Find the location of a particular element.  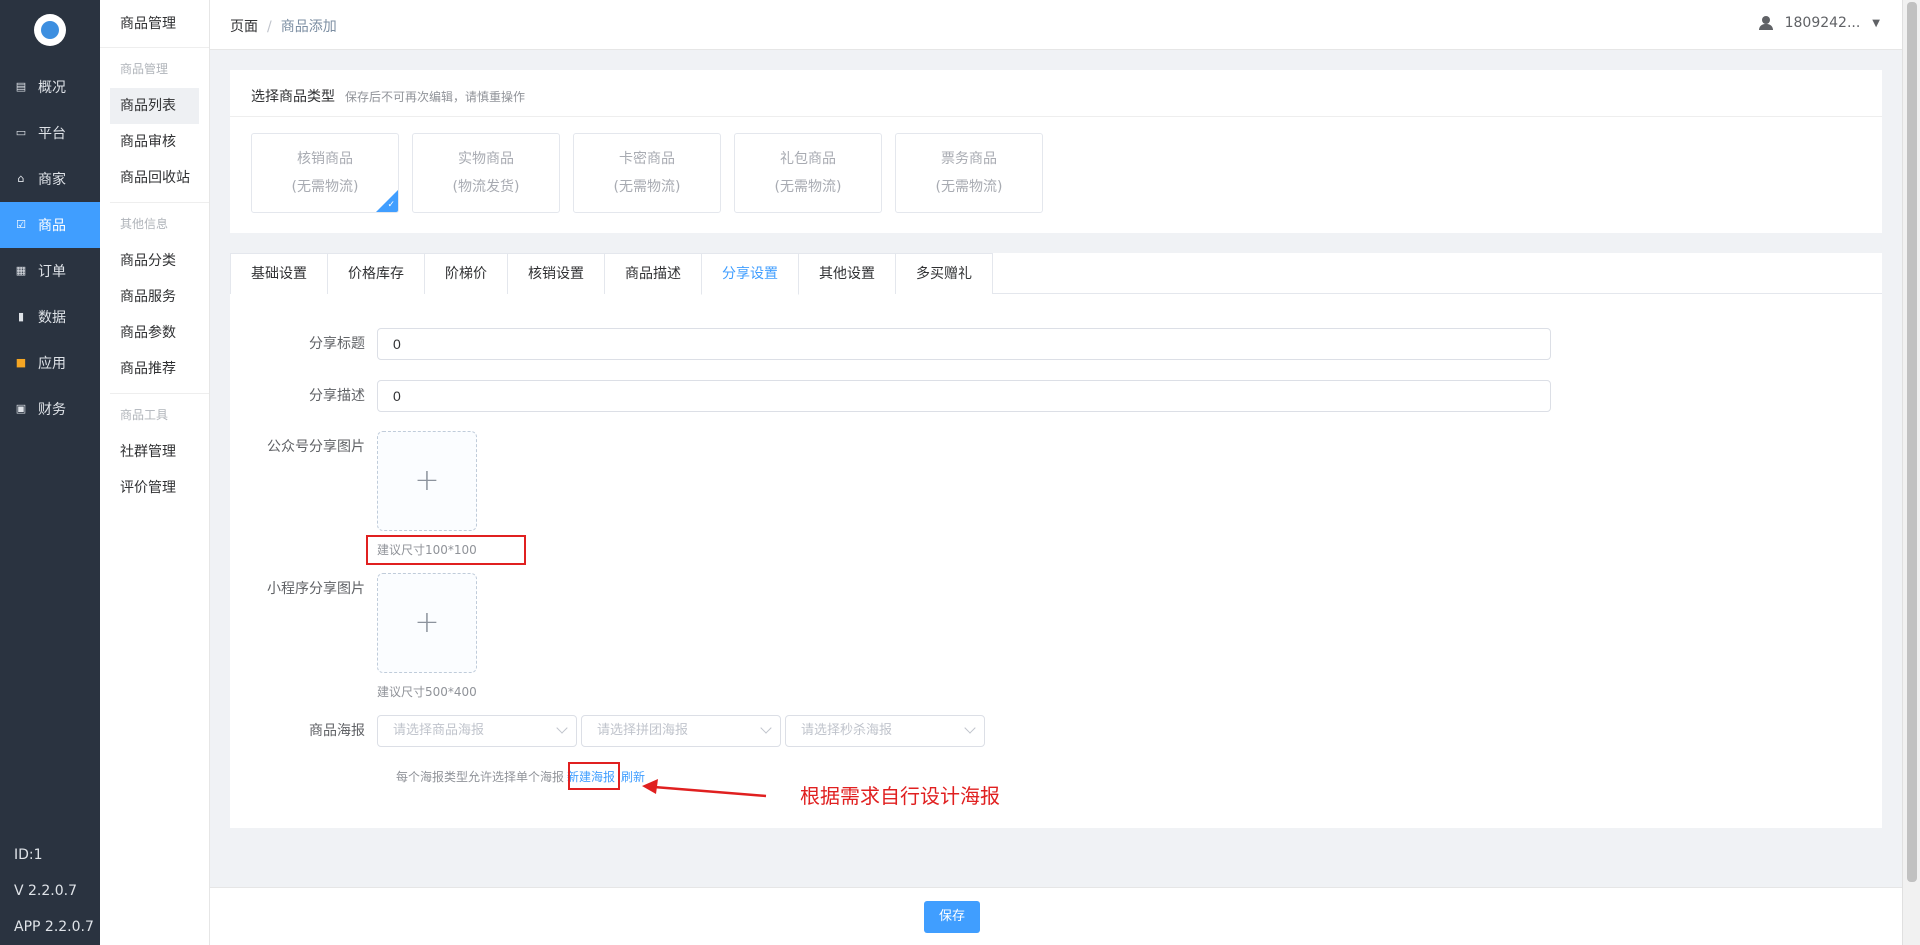

sub-menu-group-label: 商品管理 is located at coordinates (144, 69).